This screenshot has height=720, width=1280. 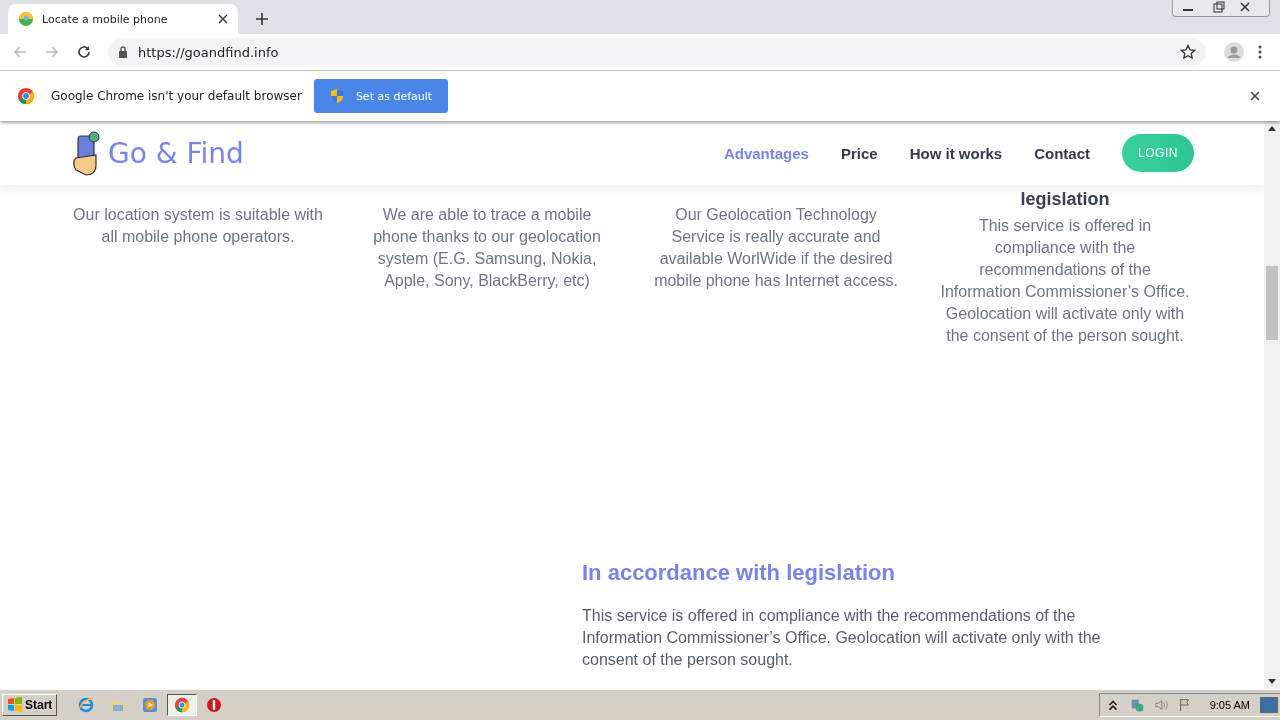 I want to click on star-icon, so click(x=1188, y=52).